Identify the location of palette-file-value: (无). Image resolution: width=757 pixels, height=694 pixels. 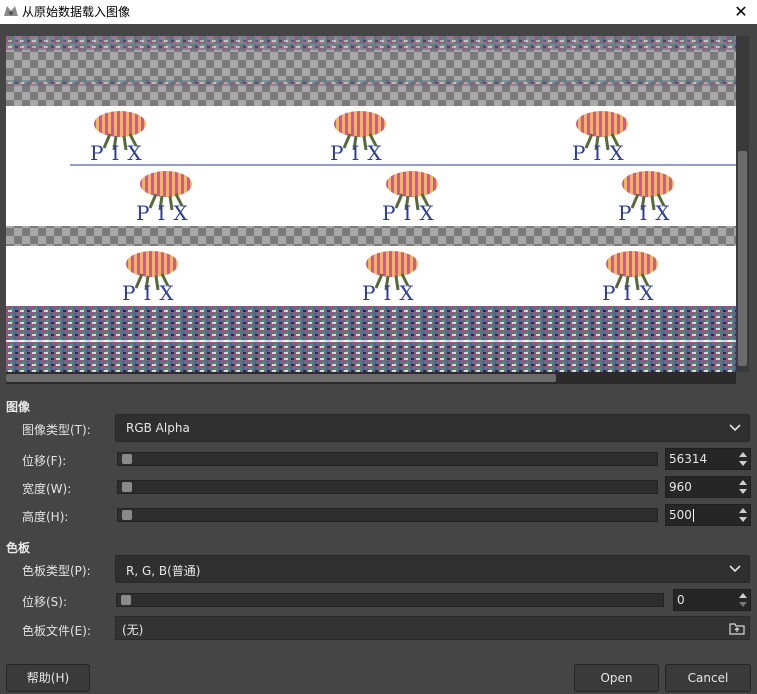
(133, 630).